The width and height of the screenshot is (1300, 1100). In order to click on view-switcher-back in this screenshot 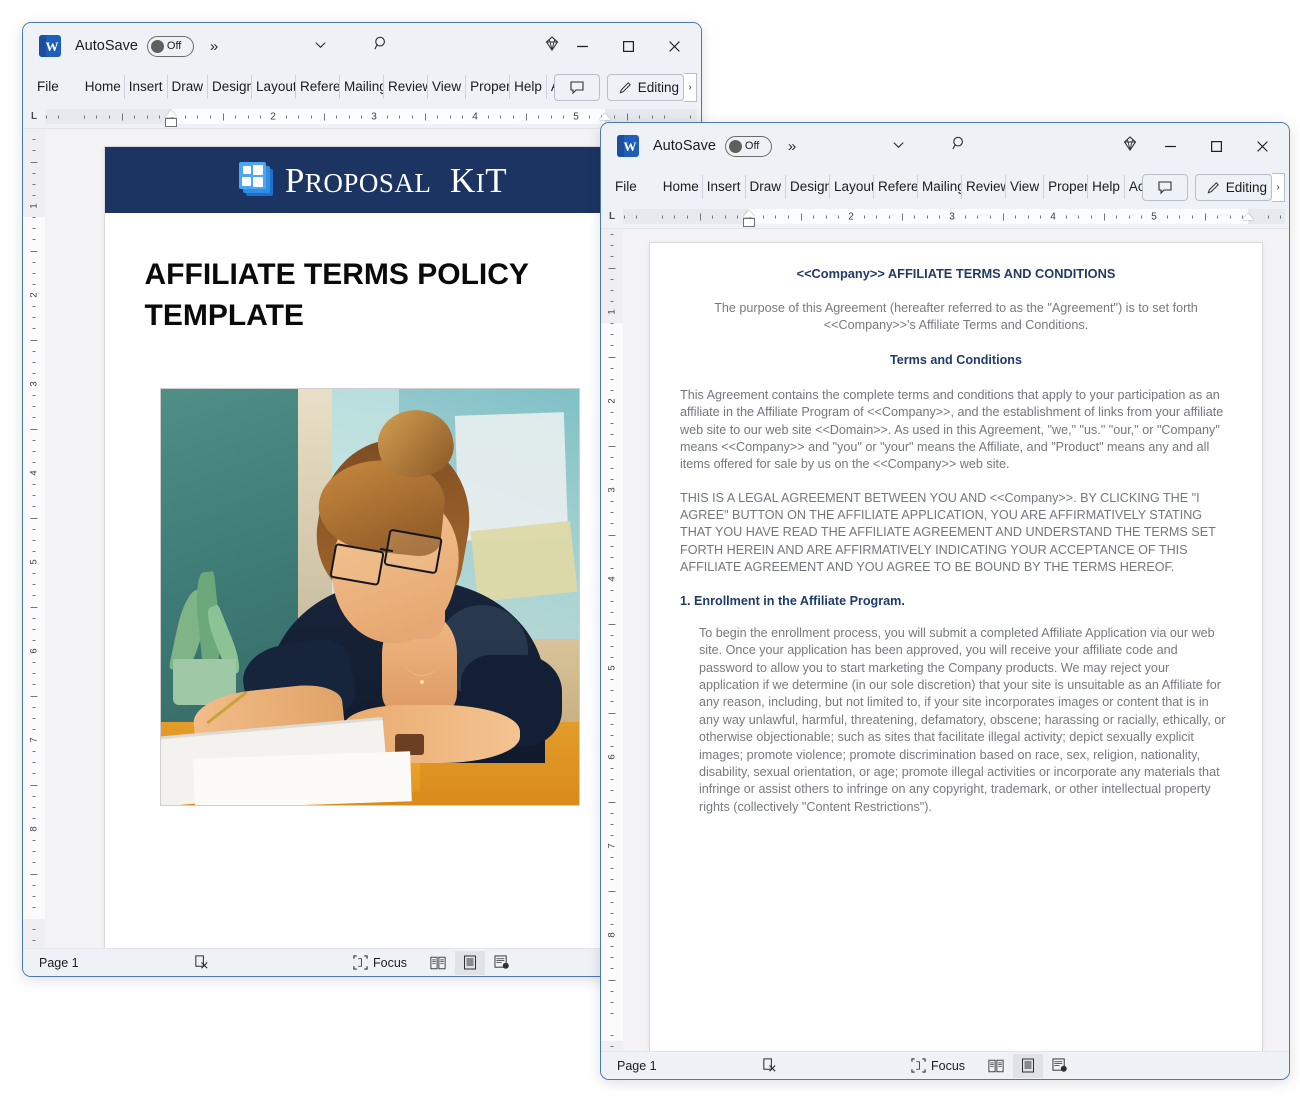, I will do `click(470, 962)`.